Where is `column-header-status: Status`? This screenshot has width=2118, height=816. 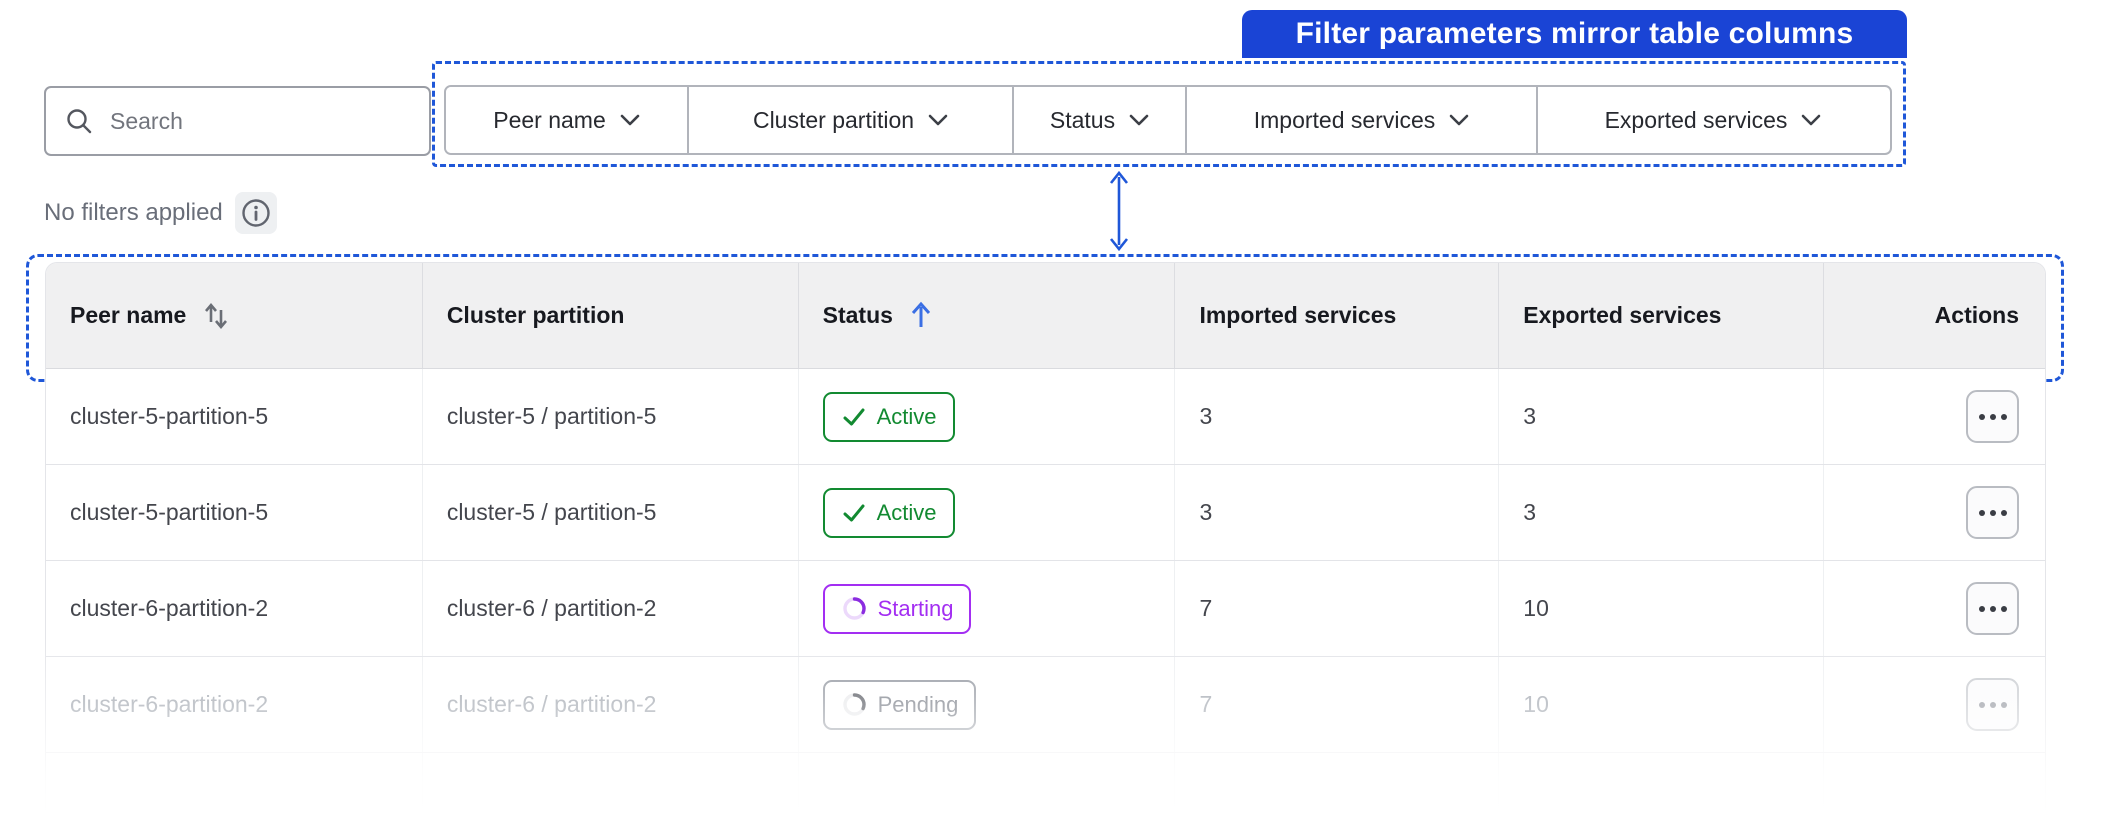
column-header-status: Status is located at coordinates (987, 315).